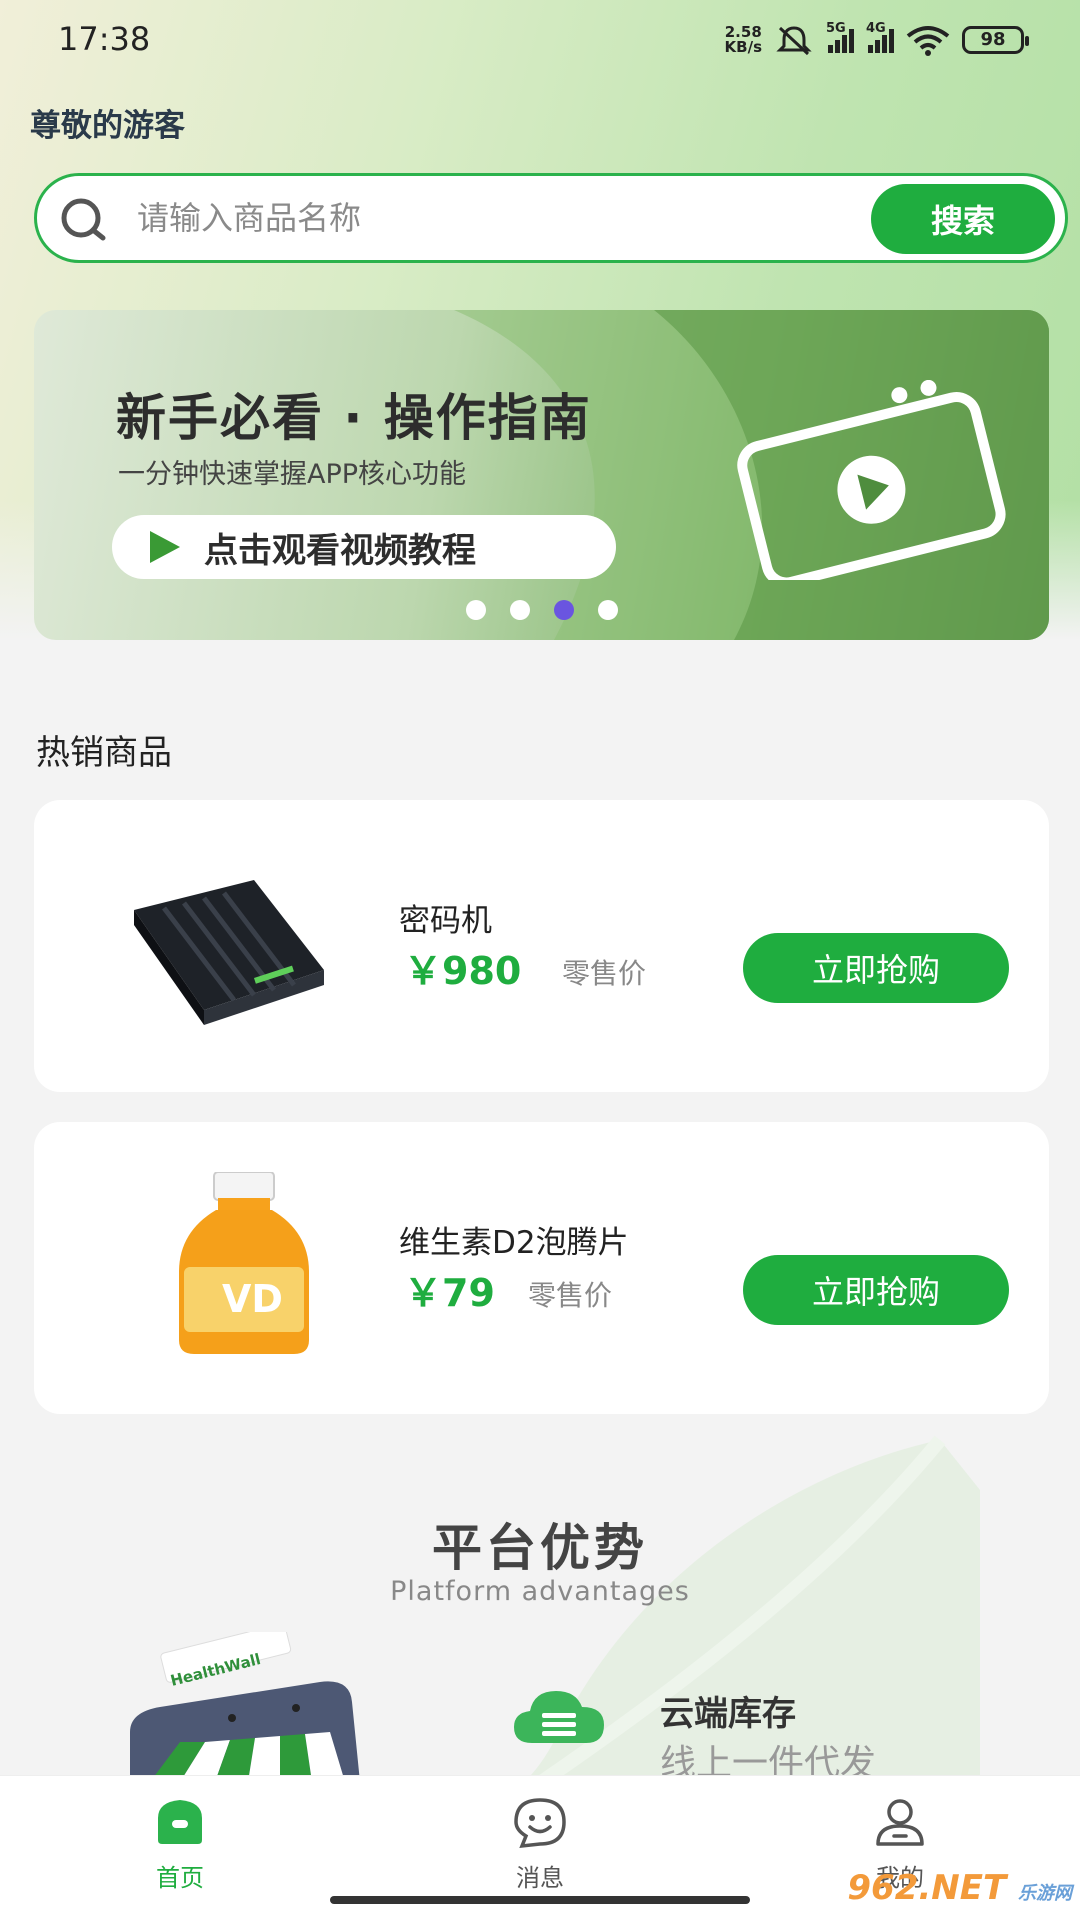  Describe the element at coordinates (840, 37) in the screenshot. I see `signal-5g-icon: 5G` at that location.